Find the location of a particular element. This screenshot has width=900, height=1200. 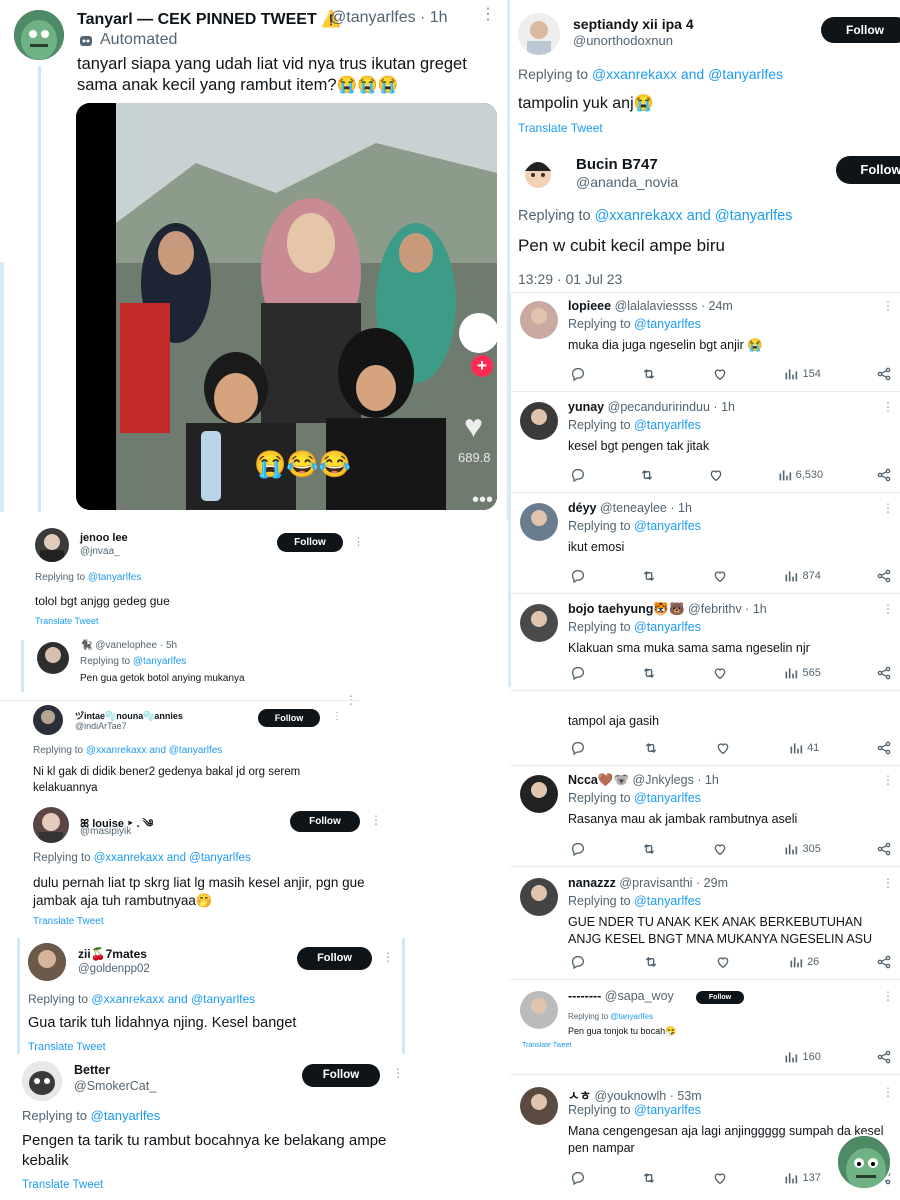

reply-author-meta: @Jnkylegs · 1h is located at coordinates (676, 780).